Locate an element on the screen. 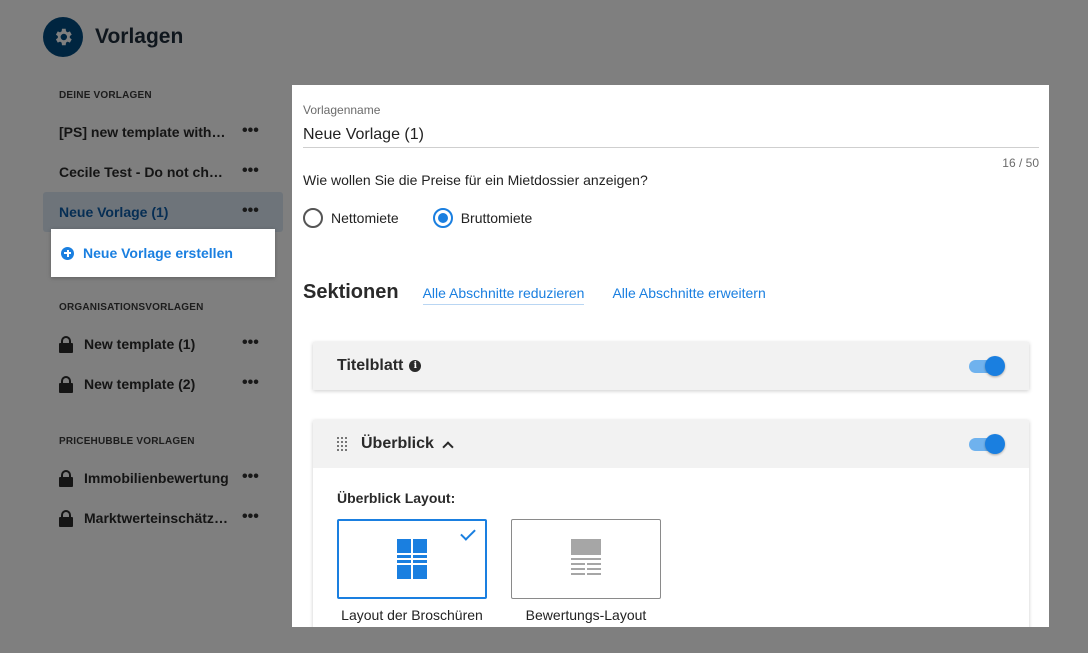 This screenshot has height=653, width=1088. new-template-label: Neue Vorlage erstellen is located at coordinates (158, 253).